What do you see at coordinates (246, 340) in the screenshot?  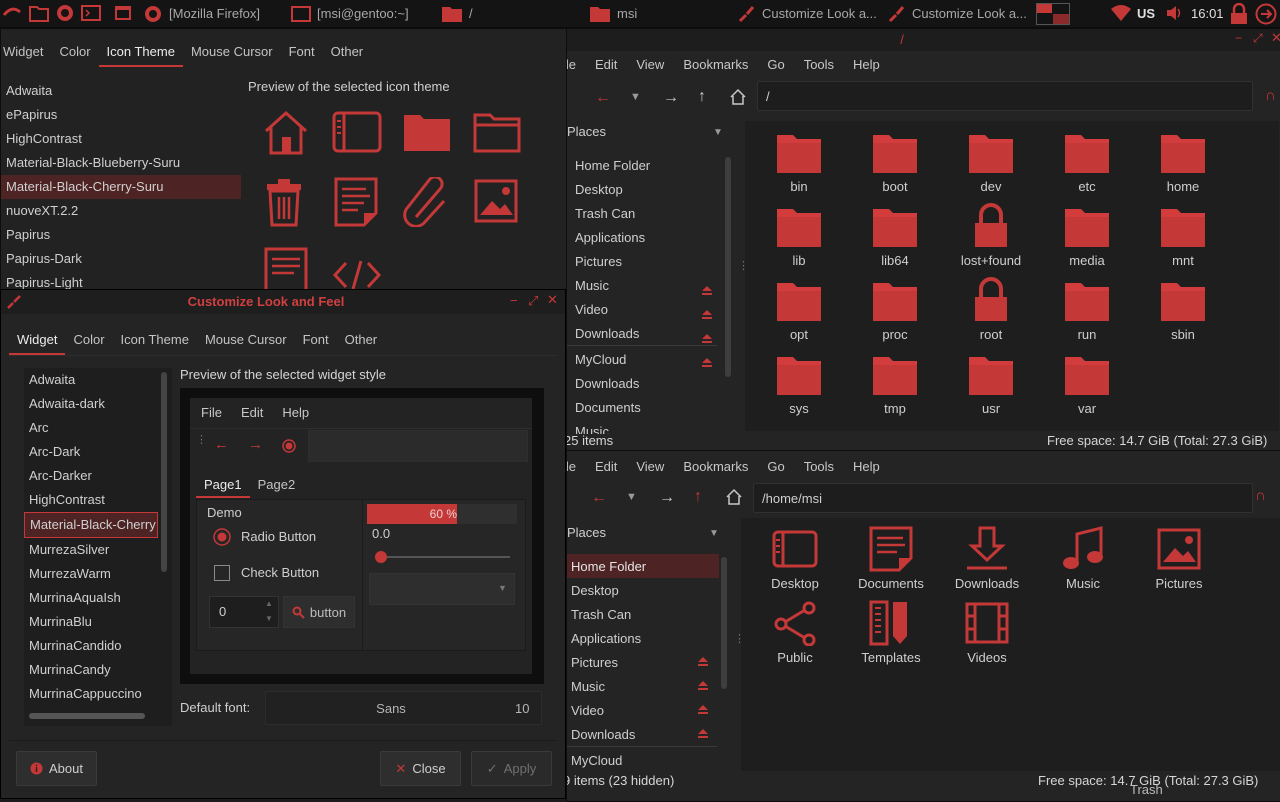 I see `tab-mouse-cursor: Mouse Cursor` at bounding box center [246, 340].